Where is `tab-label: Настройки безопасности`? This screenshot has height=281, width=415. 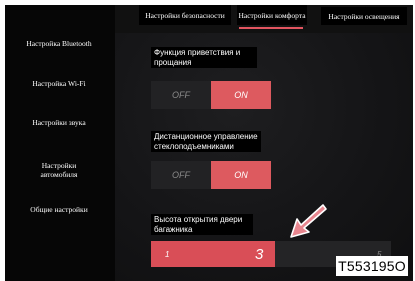
tab-label: Настройки безопасности is located at coordinates (185, 15).